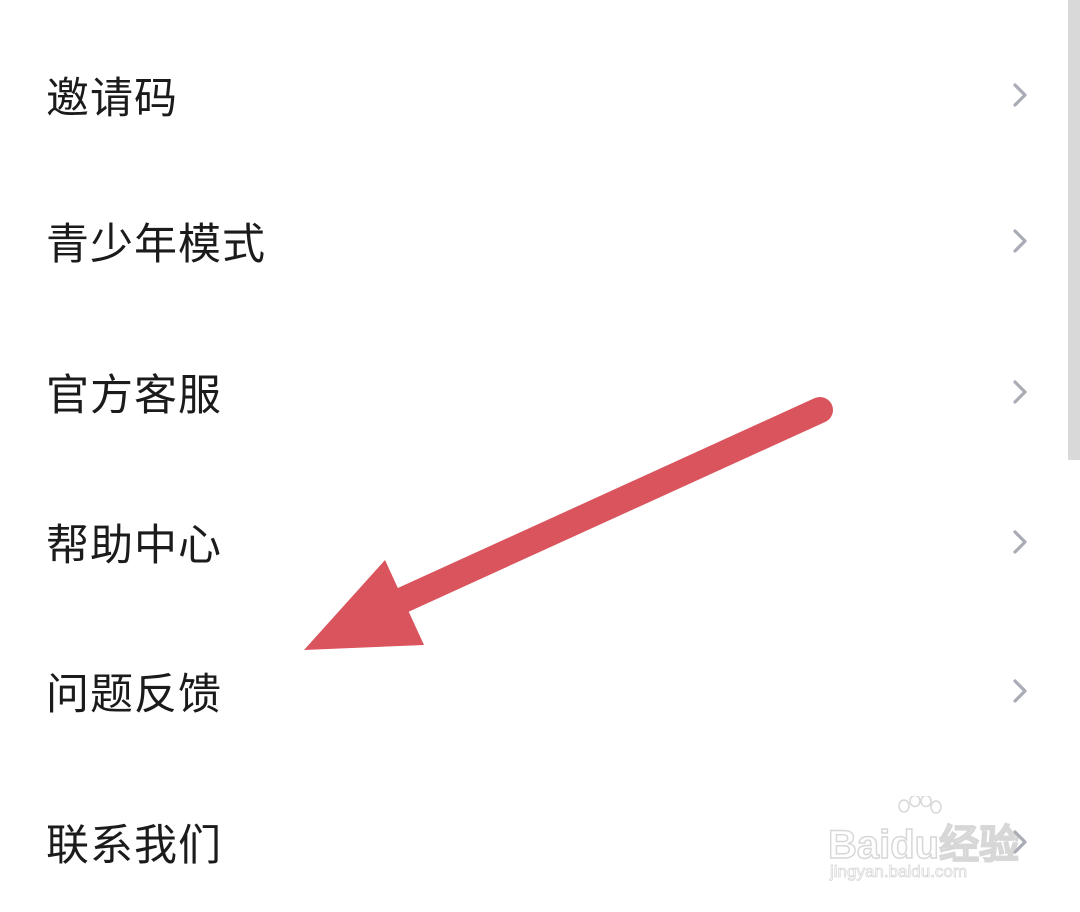 This screenshot has width=1080, height=912. What do you see at coordinates (1074, 230) in the screenshot?
I see `scrollbar` at bounding box center [1074, 230].